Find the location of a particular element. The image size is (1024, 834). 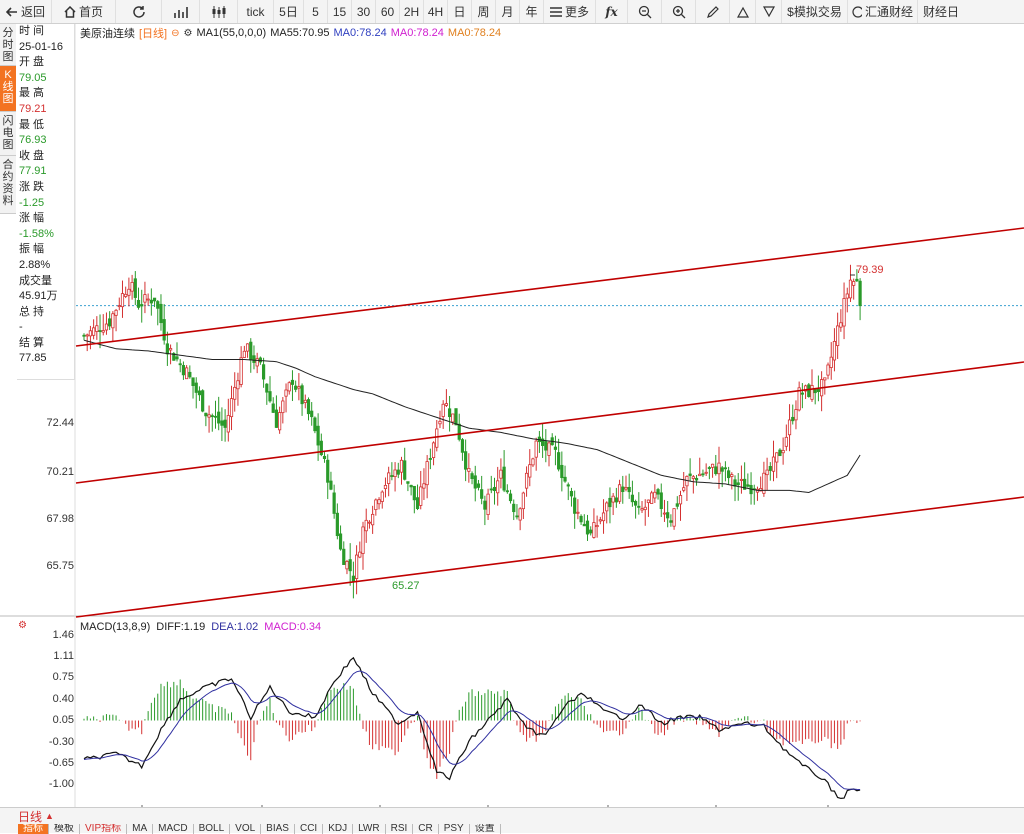

period-60: 60 is located at coordinates (388, 11).